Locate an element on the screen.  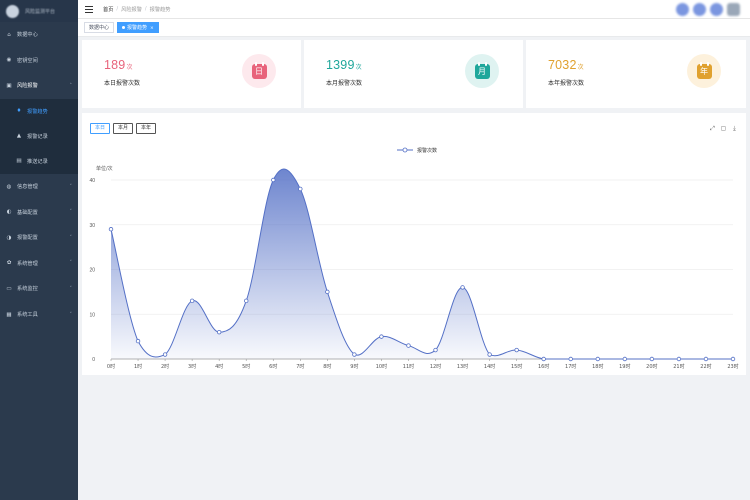
x-tick-label: 16时 is located at coordinates (543, 366).